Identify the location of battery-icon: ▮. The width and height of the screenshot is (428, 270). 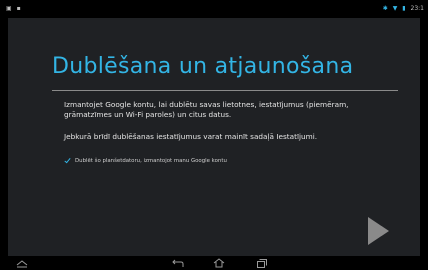
(404, 8).